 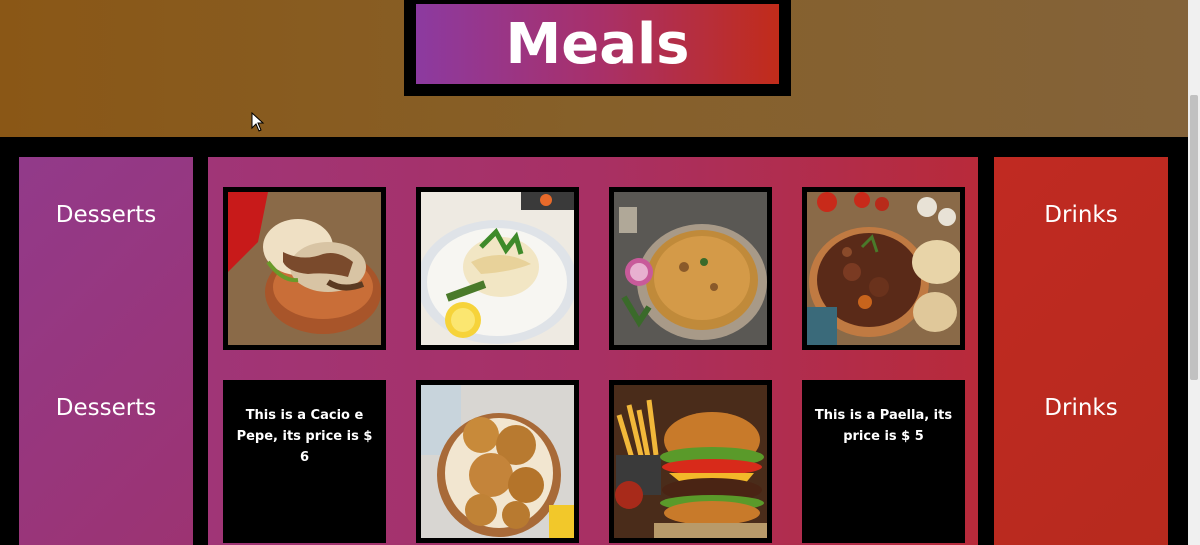 I want to click on page-title: Meals, so click(x=597, y=44).